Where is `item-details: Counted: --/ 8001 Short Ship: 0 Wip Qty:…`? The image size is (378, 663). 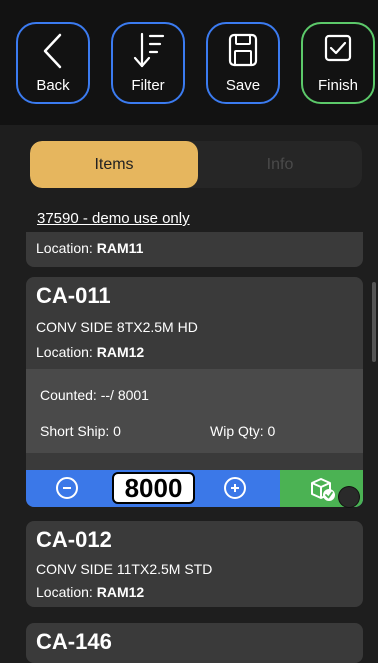 item-details: Counted: --/ 8001 Short Ship: 0 Wip Qty:… is located at coordinates (194, 411).